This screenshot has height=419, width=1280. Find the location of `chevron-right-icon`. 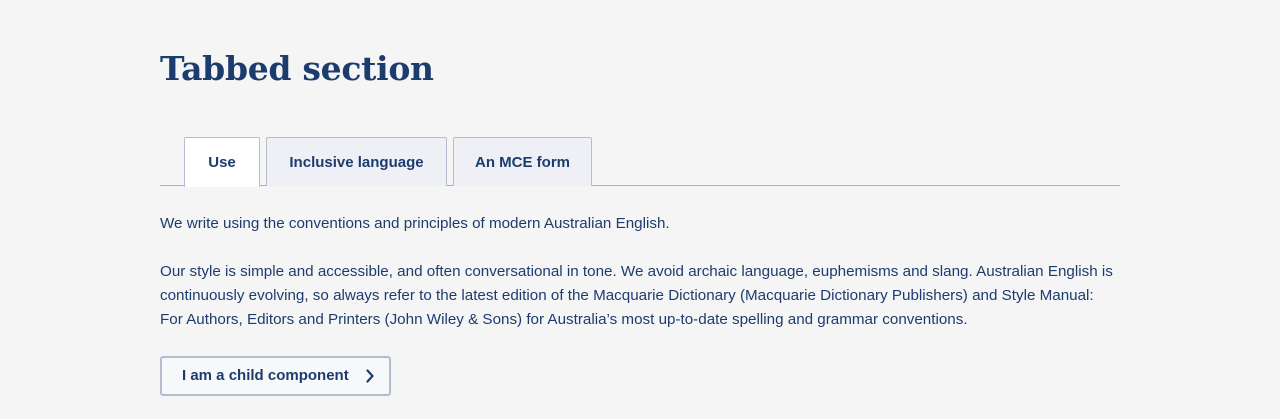

chevron-right-icon is located at coordinates (370, 376).